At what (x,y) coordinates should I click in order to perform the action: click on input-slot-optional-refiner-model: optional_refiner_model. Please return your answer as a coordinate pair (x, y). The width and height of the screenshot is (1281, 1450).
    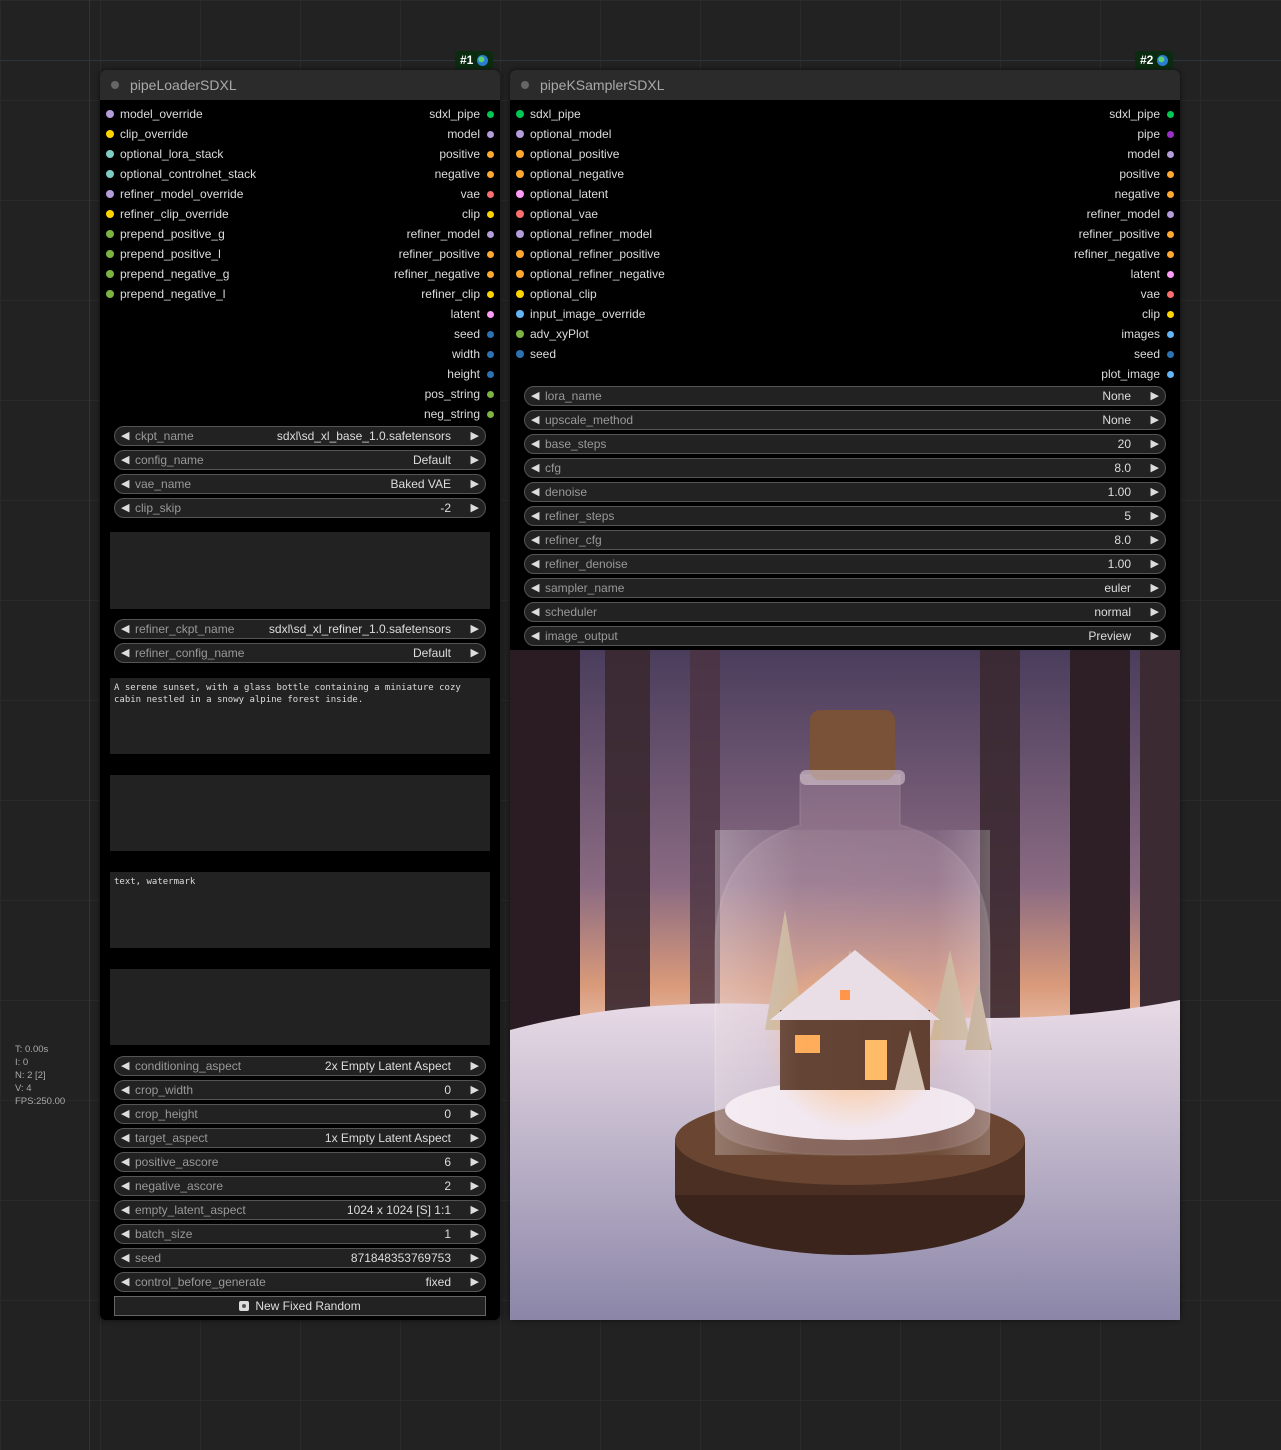
    Looking at the image, I should click on (660, 234).